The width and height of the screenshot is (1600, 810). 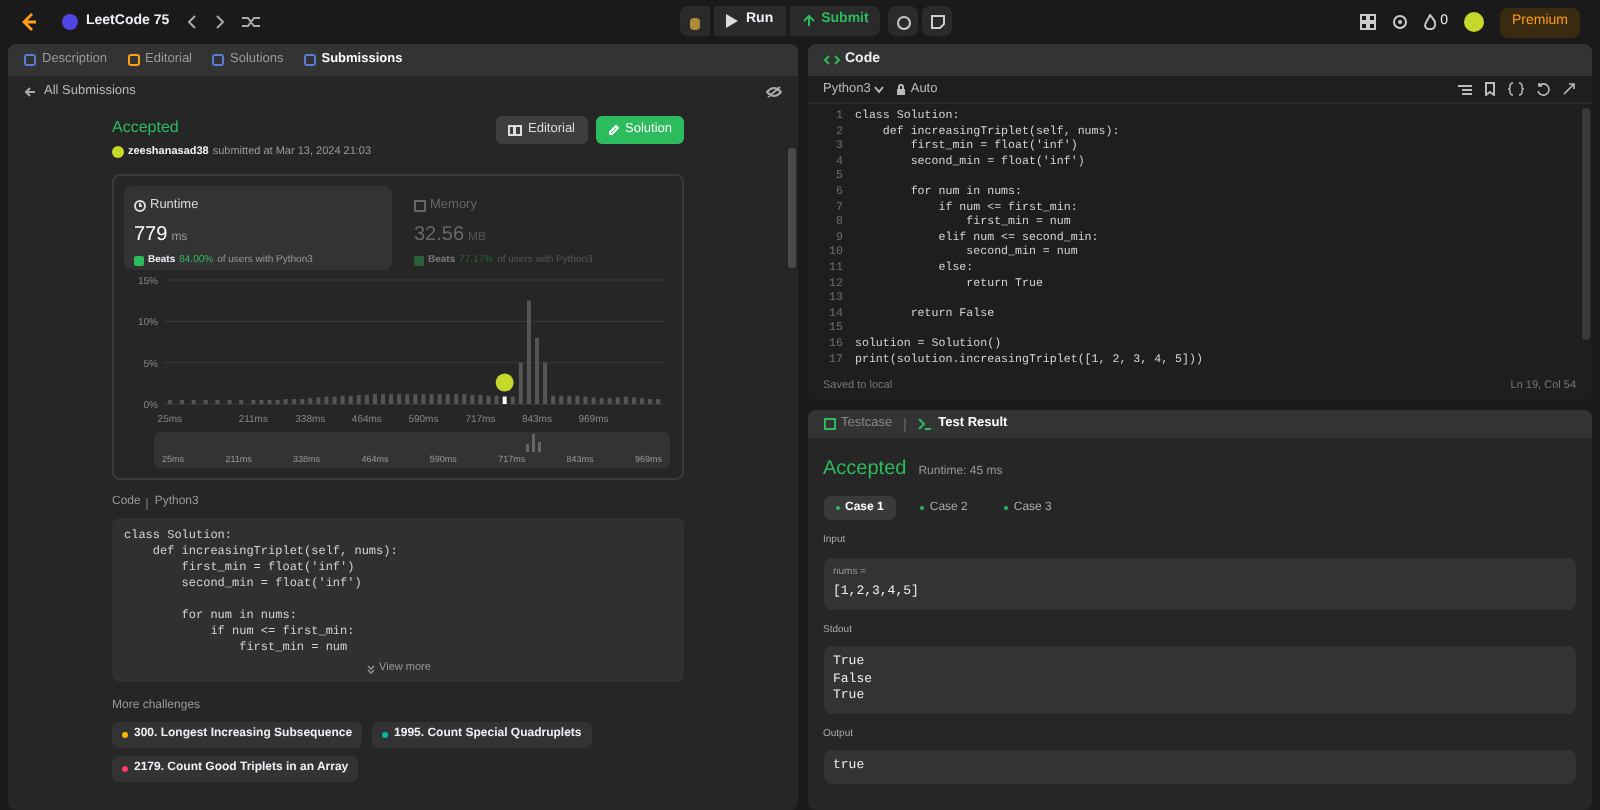 I want to click on alarm-icon, so click(x=903, y=21).